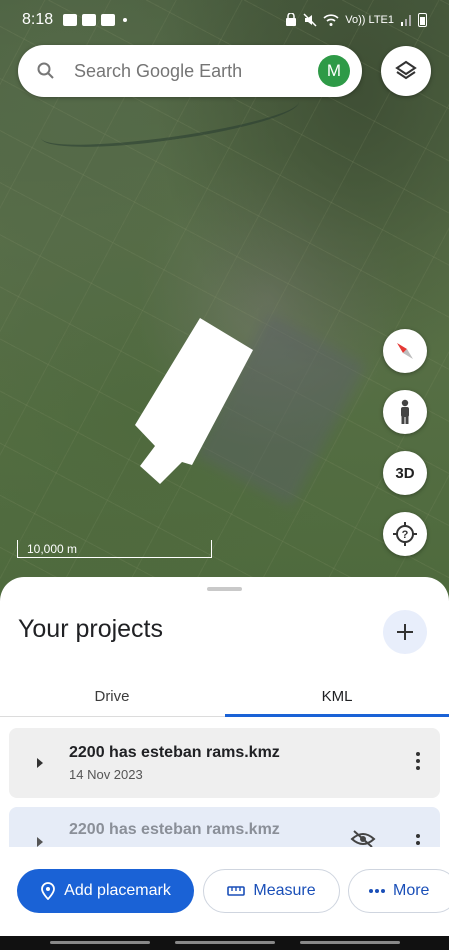  I want to click on scale-label: 10,000 m, so click(52, 549).